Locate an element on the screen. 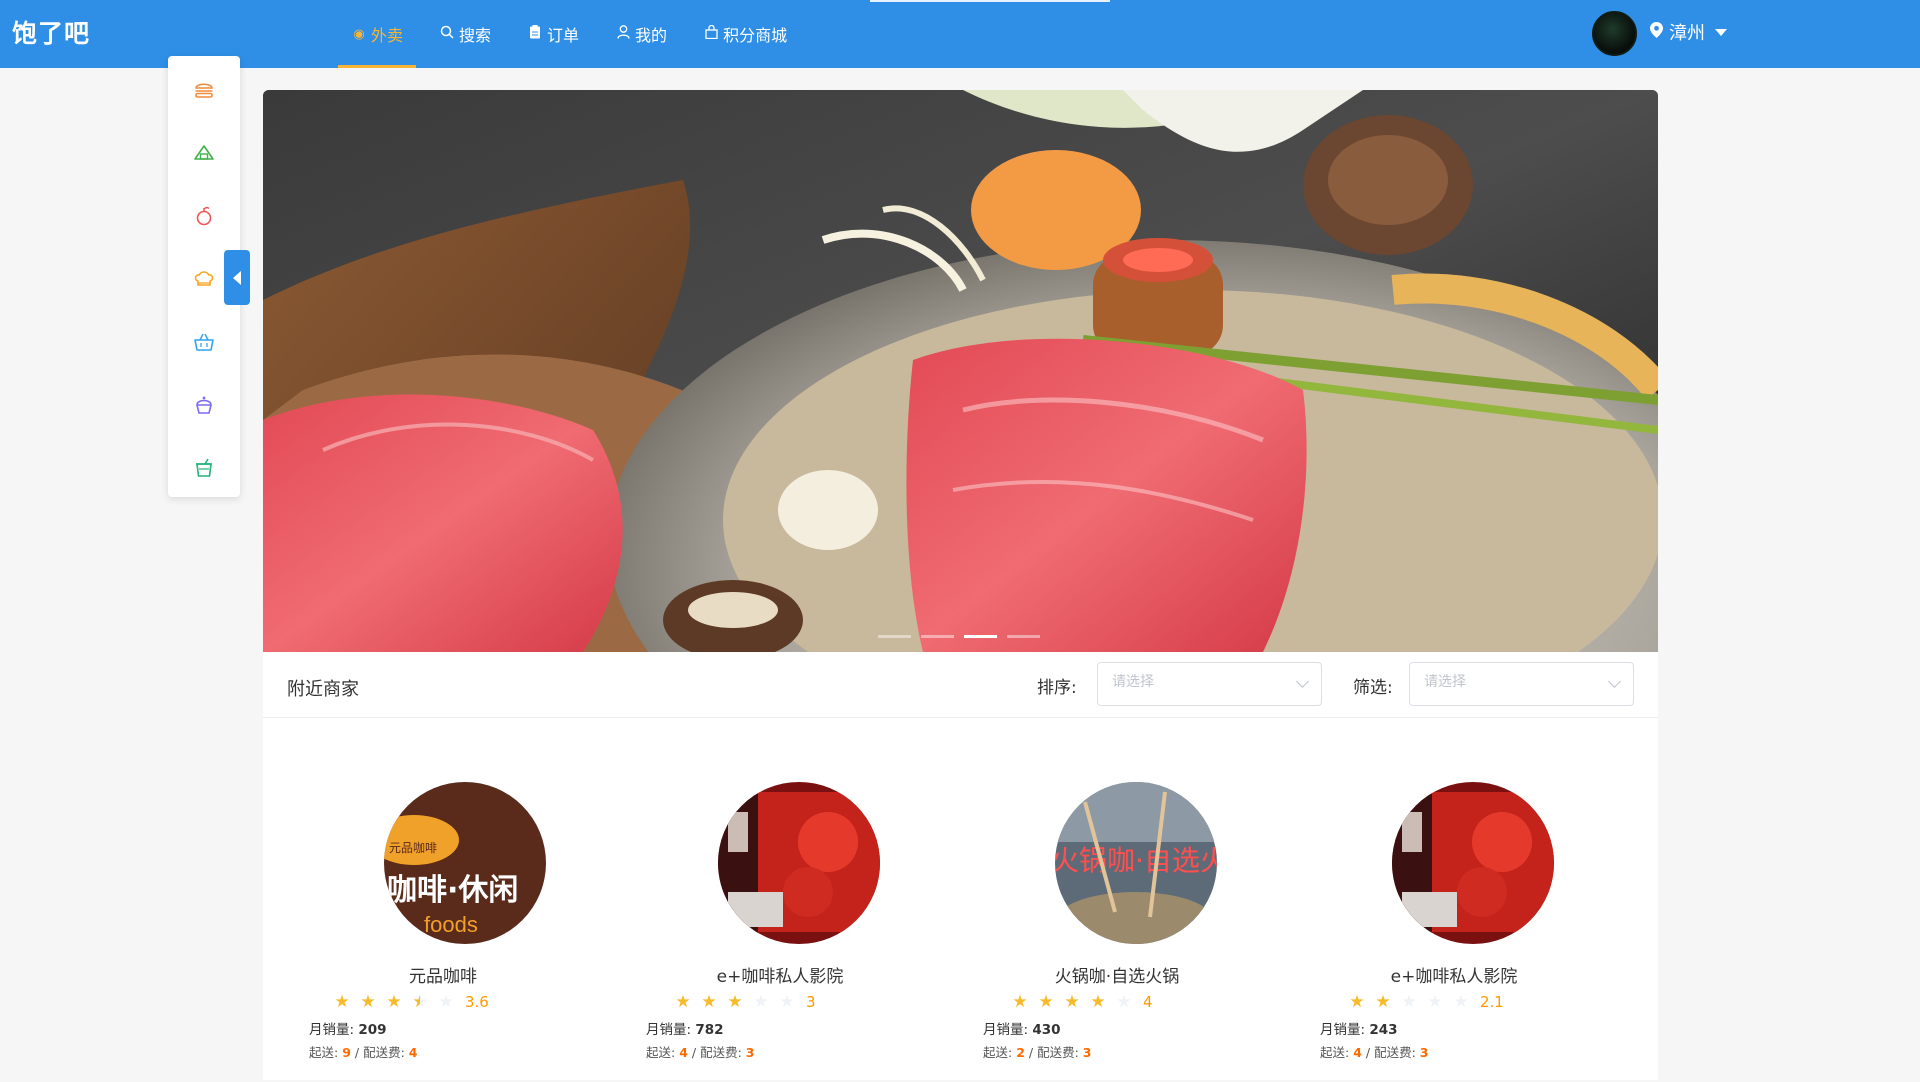 The width and height of the screenshot is (1920, 1082). cupcake-icon is located at coordinates (204, 405).